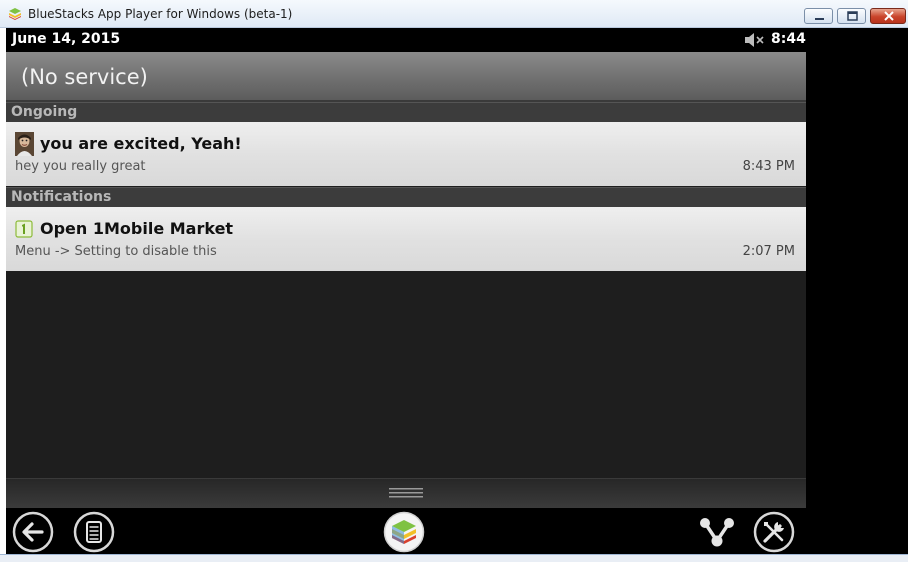  I want to click on restore-icon, so click(852, 16).